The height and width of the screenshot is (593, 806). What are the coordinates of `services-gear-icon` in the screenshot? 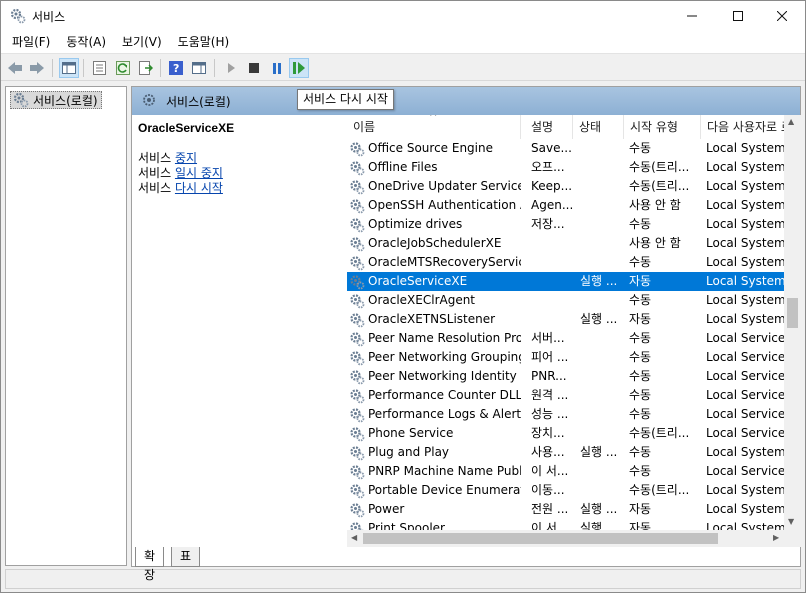 It's located at (18, 16).